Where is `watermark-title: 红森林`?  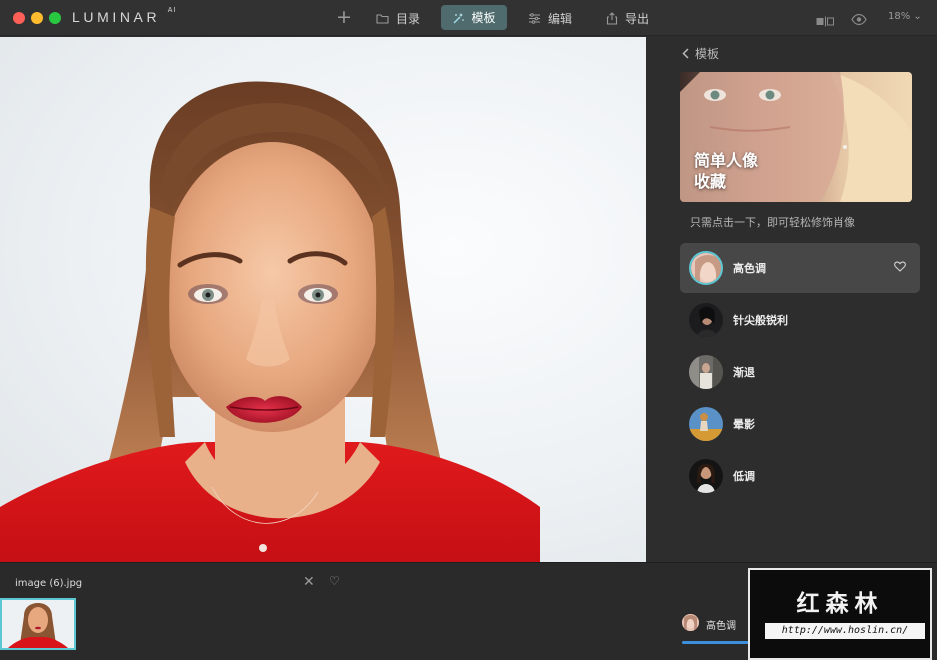 watermark-title: 红森林 is located at coordinates (840, 604).